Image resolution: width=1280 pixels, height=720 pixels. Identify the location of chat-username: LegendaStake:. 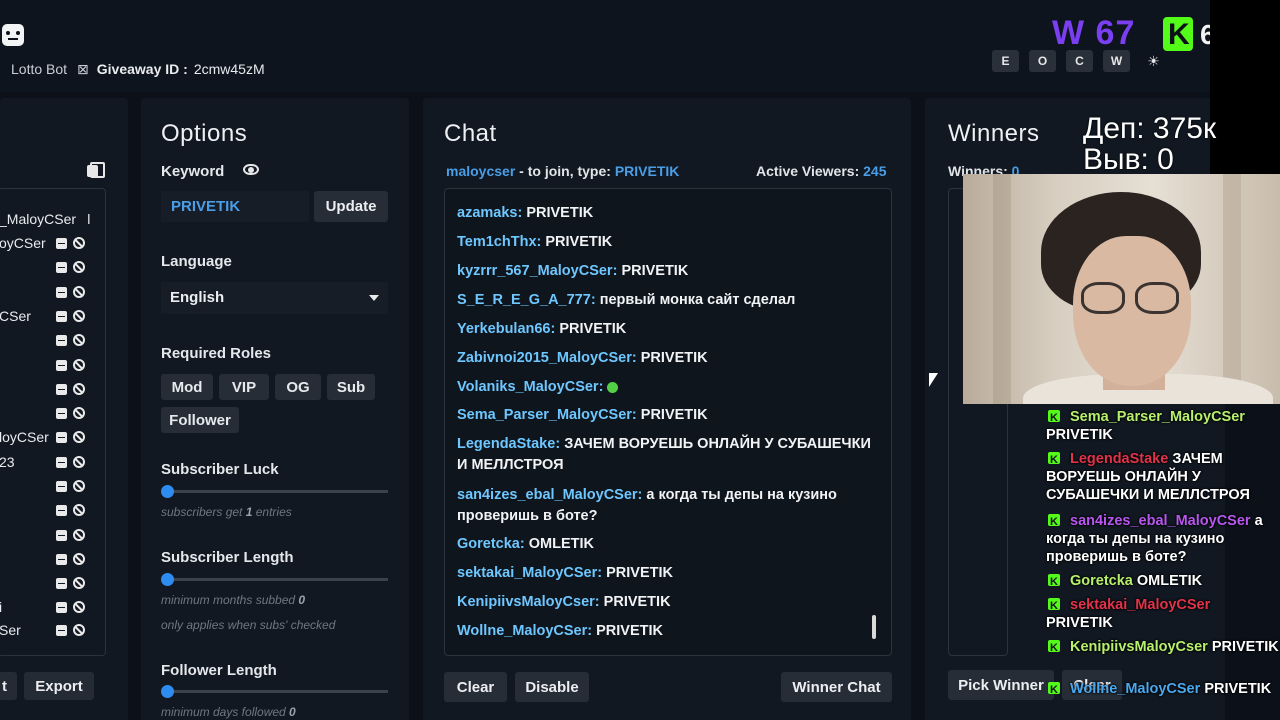
(508, 444).